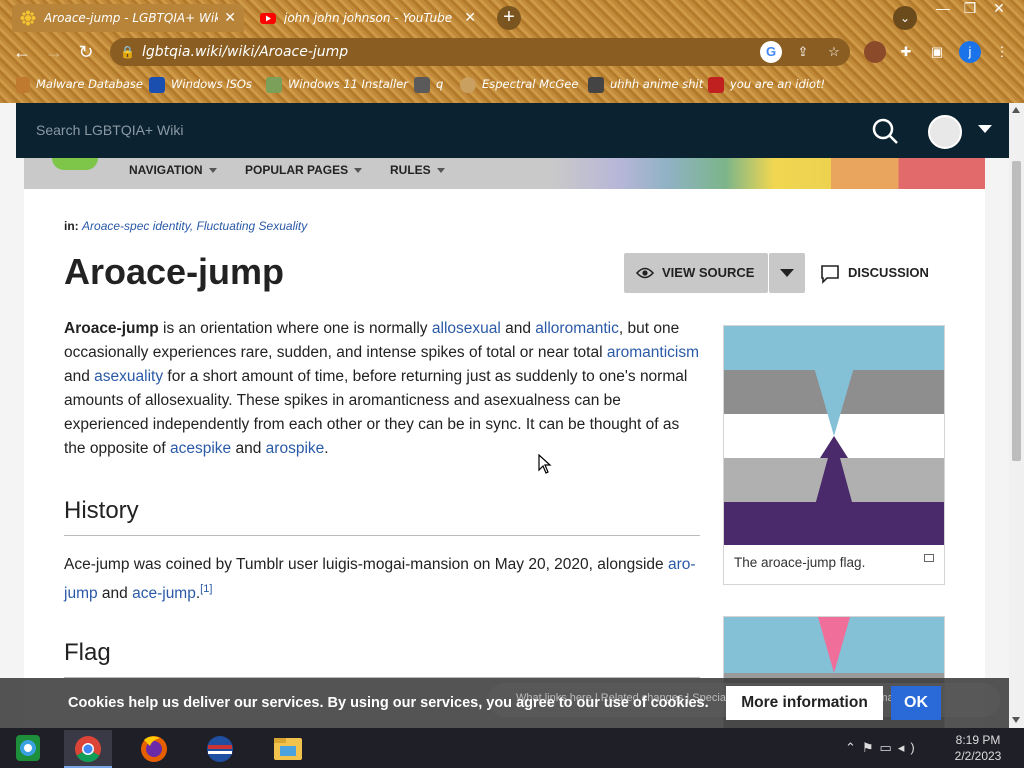 The image size is (1024, 768). What do you see at coordinates (645, 84) in the screenshot?
I see `bookmark-anime: uhhh anime shit` at bounding box center [645, 84].